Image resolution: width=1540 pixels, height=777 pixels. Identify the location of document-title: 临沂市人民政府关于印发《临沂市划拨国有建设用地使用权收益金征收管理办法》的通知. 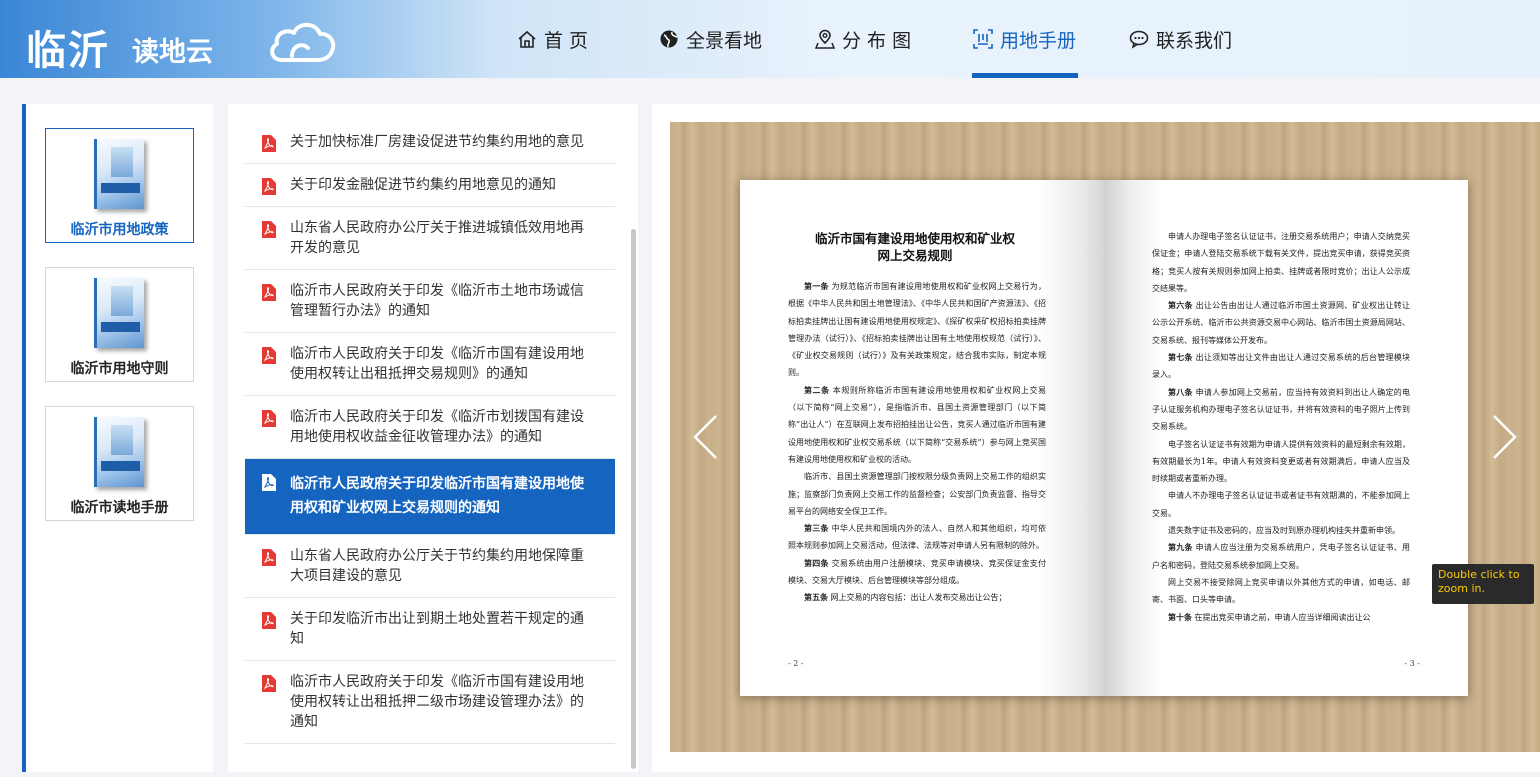
(437, 427).